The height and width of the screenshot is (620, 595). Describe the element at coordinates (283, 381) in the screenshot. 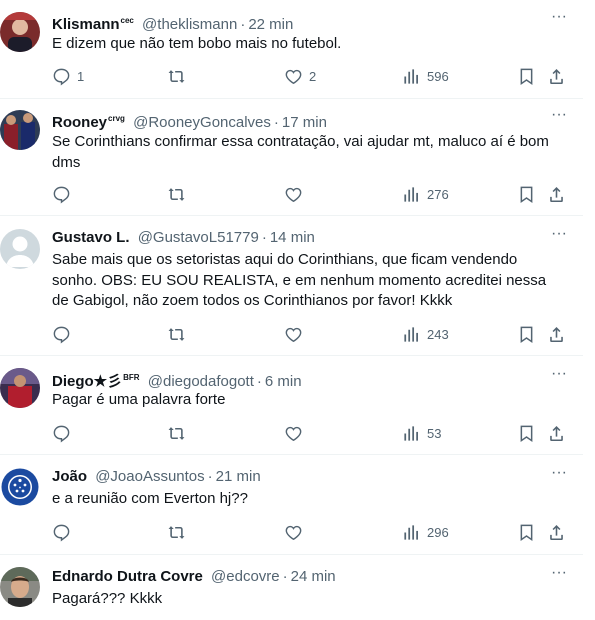

I see `timestamp: 6 min` at that location.